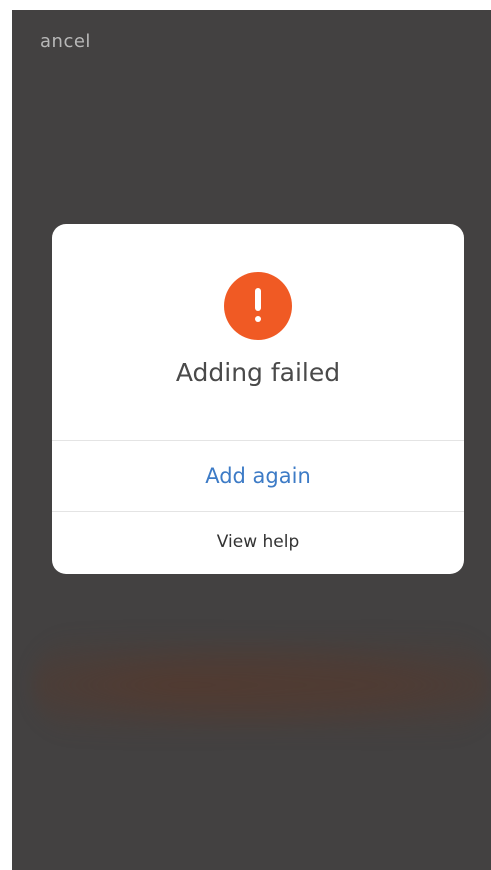 The width and height of the screenshot is (491, 870). I want to click on view-help-button: View help, so click(258, 542).